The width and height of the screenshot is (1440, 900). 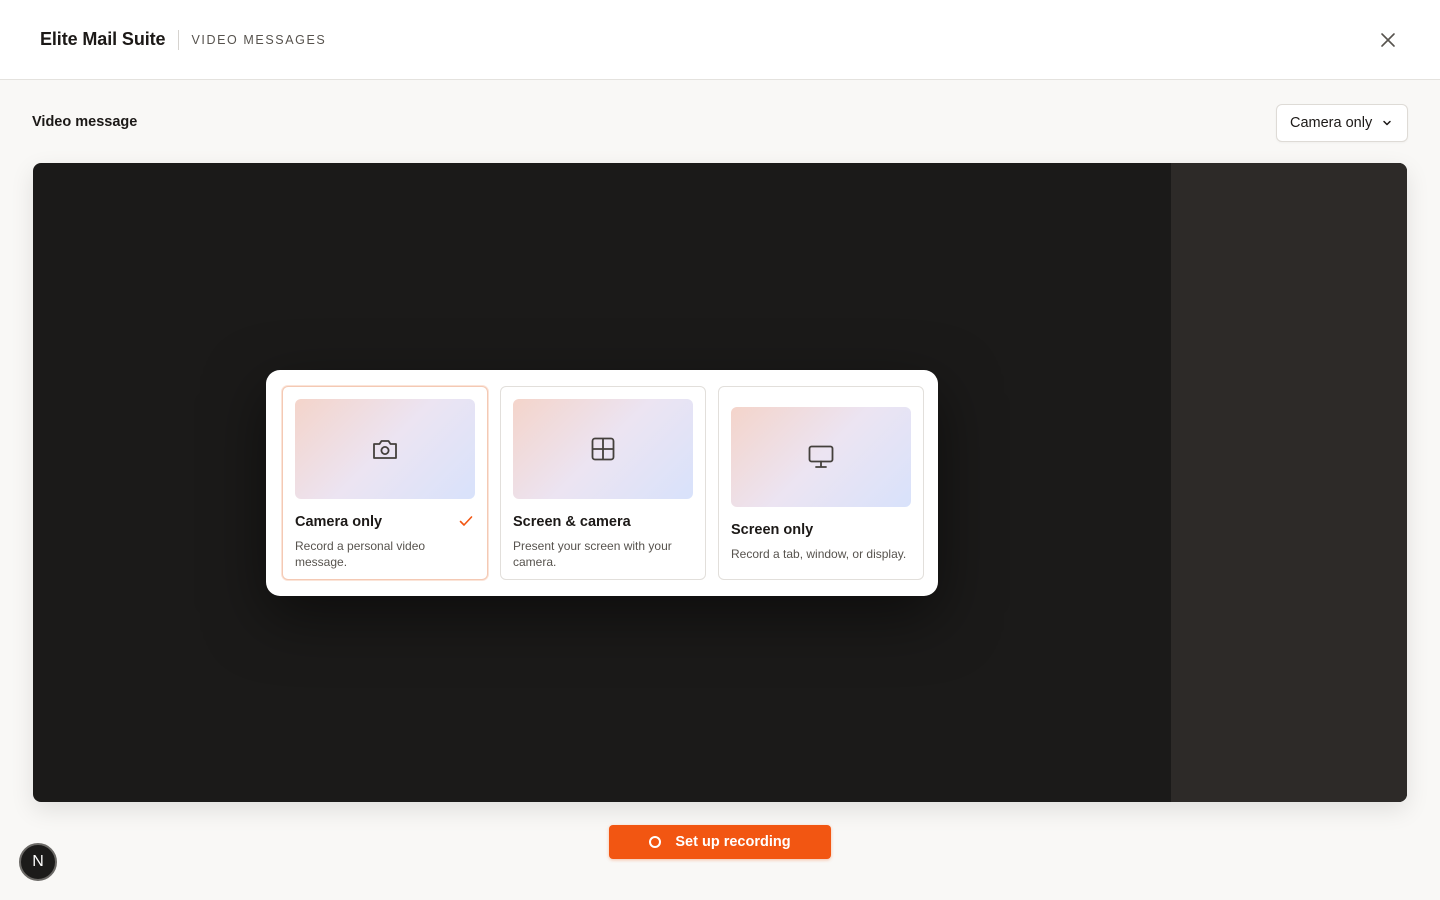 What do you see at coordinates (103, 39) in the screenshot?
I see `app-title: Elite Mail Suite` at bounding box center [103, 39].